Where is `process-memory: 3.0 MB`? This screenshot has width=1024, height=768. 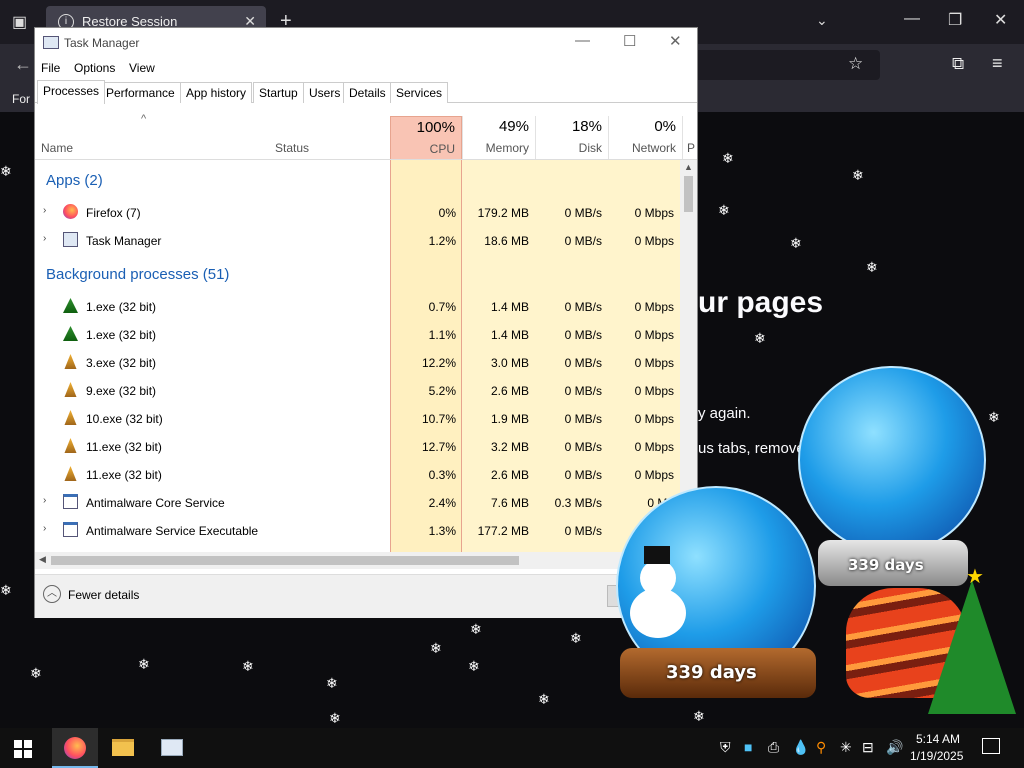 process-memory: 3.0 MB is located at coordinates (509, 363).